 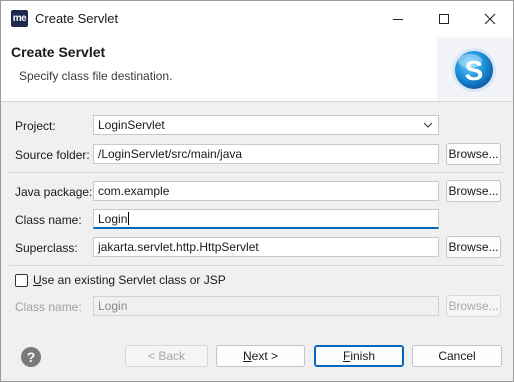 What do you see at coordinates (113, 219) in the screenshot?
I see `class-name-value: Login` at bounding box center [113, 219].